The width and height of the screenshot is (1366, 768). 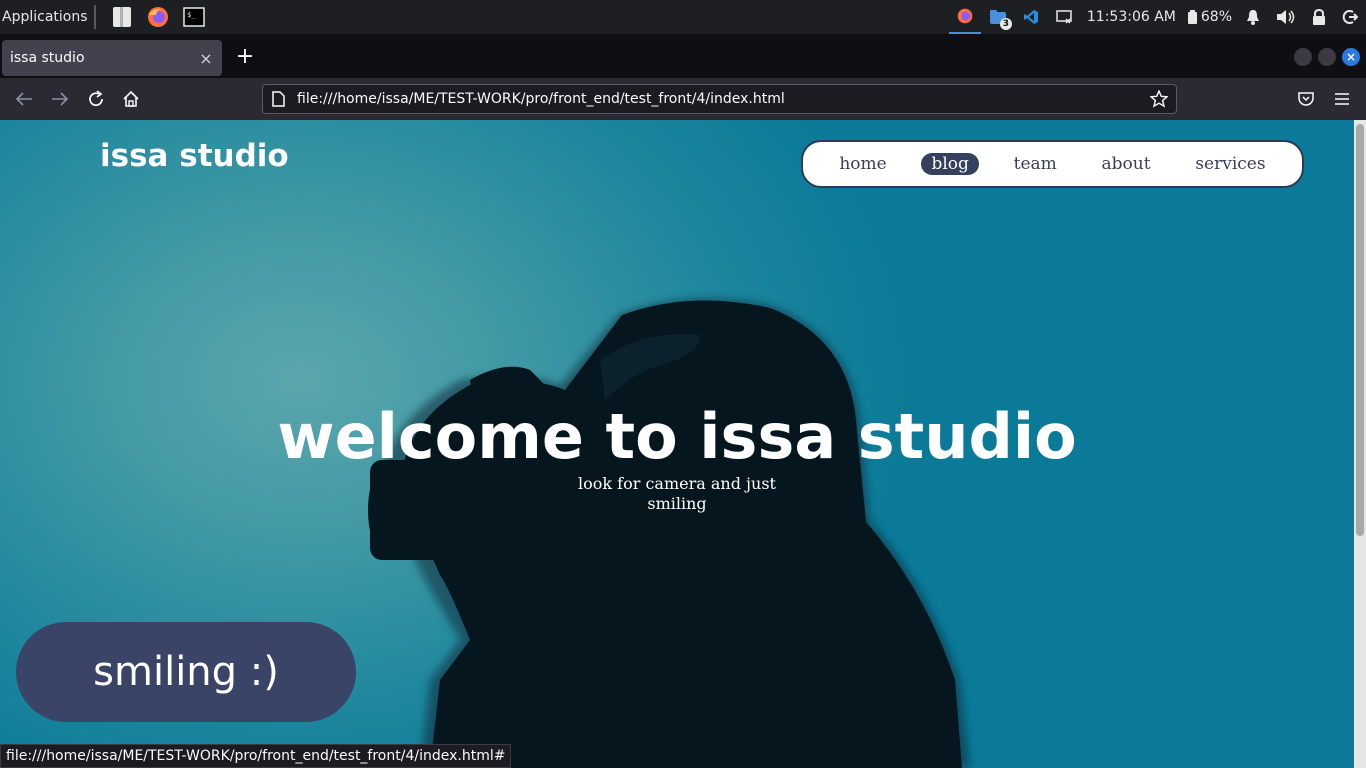 What do you see at coordinates (1031, 17) in the screenshot?
I see `vscode-icon` at bounding box center [1031, 17].